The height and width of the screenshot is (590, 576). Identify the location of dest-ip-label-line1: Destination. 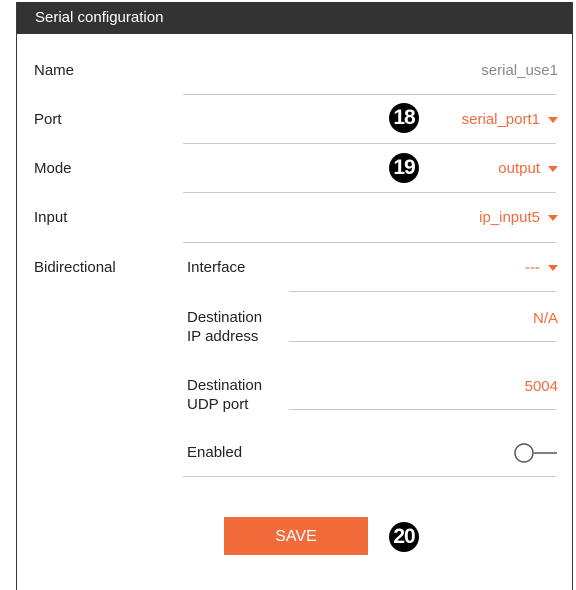
(225, 317).